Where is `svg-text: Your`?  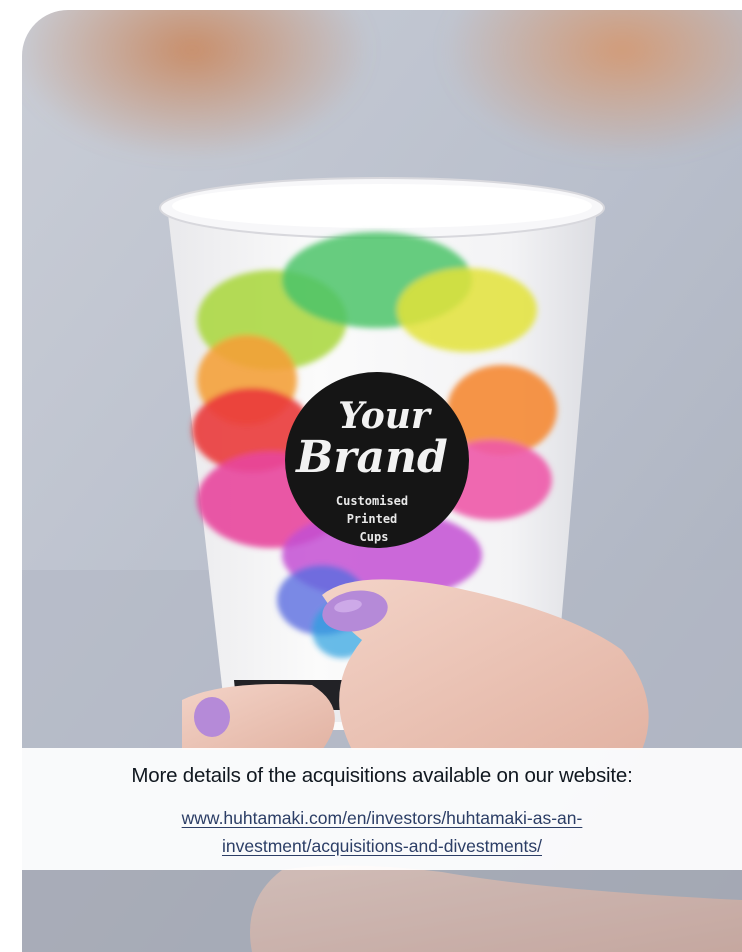 svg-text: Your is located at coordinates (385, 416).